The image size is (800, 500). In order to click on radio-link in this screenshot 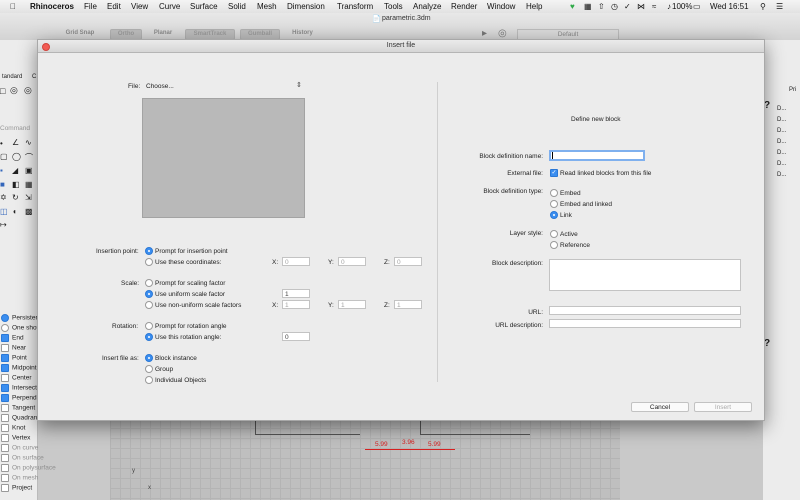, I will do `click(554, 215)`.